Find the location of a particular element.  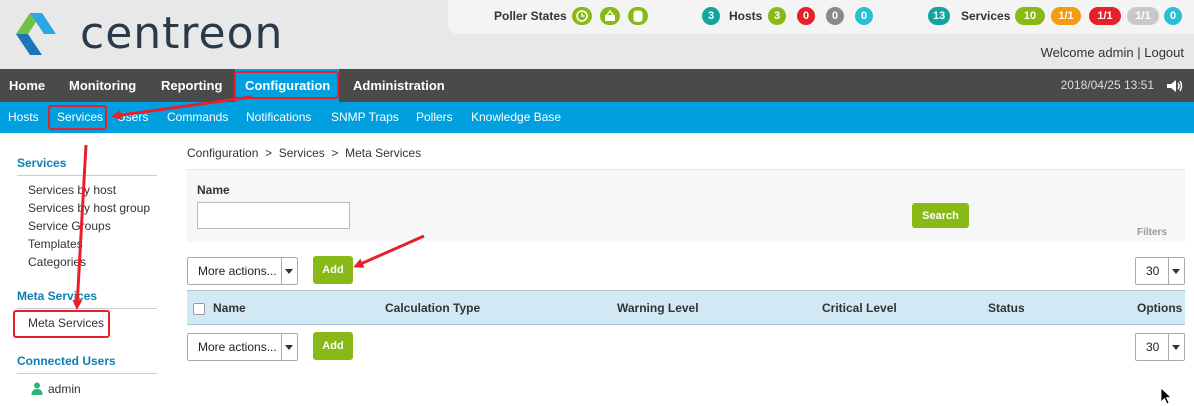

services-critical-badge: 1/1 is located at coordinates (1105, 16).